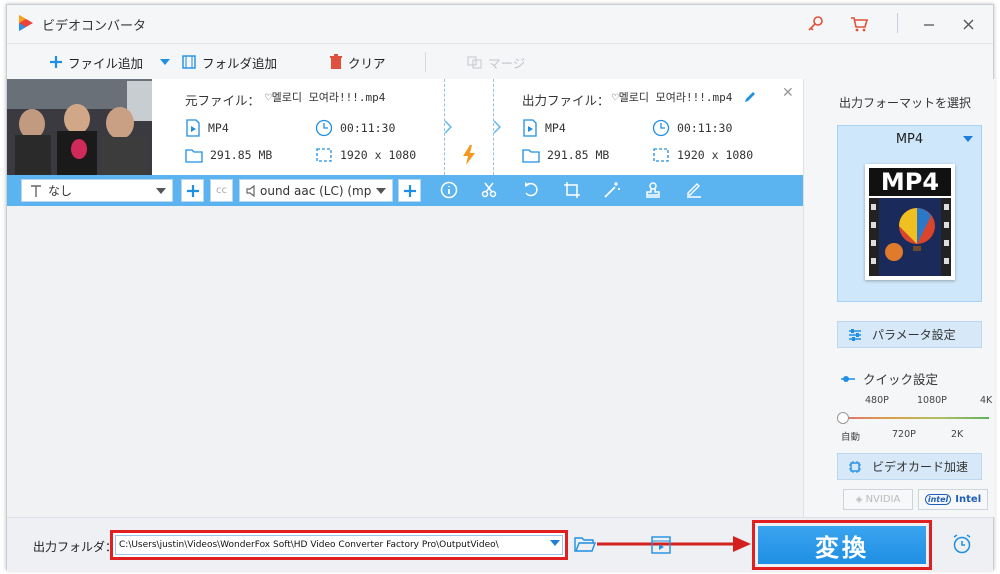 The width and height of the screenshot is (1000, 574). I want to click on clear-button: クリア, so click(357, 62).